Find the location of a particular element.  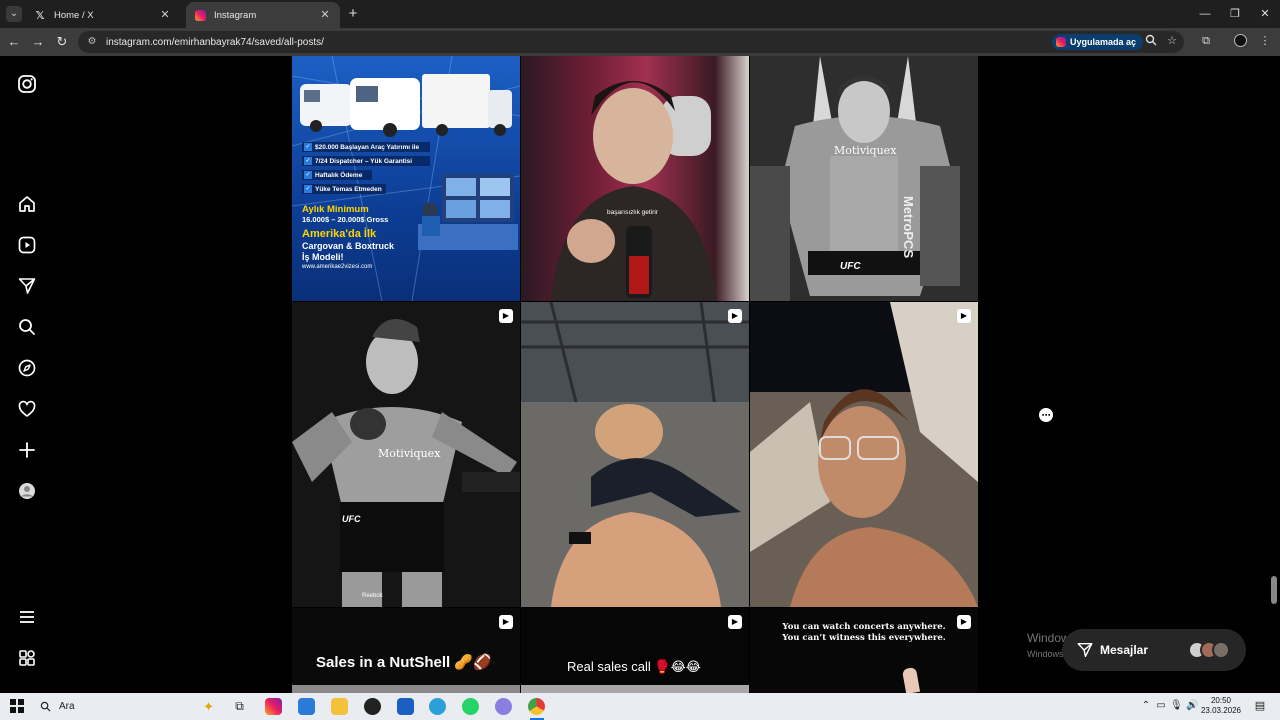

tab-title: Home / X is located at coordinates (74, 15).